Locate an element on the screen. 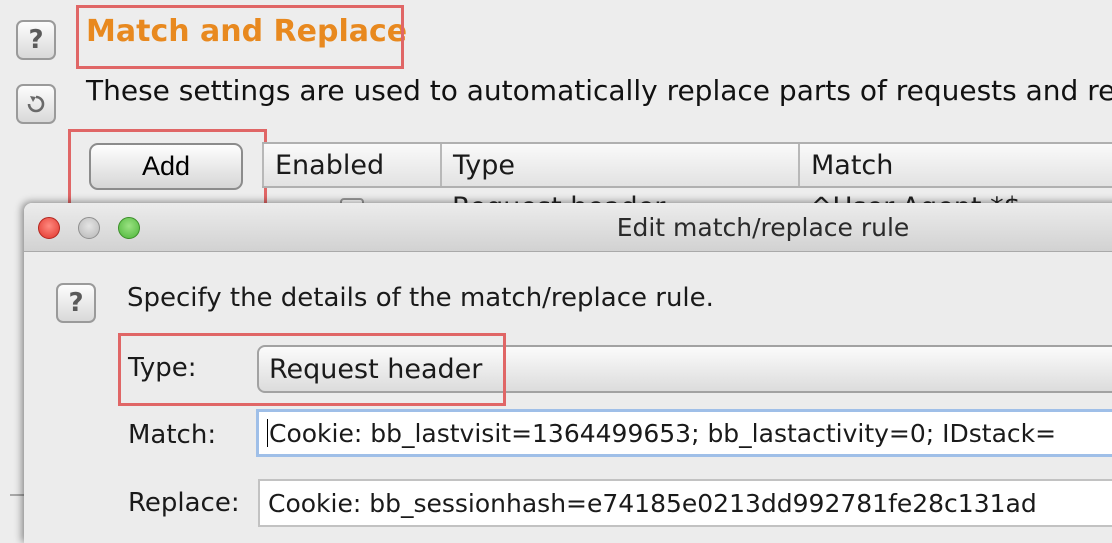 This screenshot has width=1112, height=543. type-select-value: Request header is located at coordinates (376, 369).